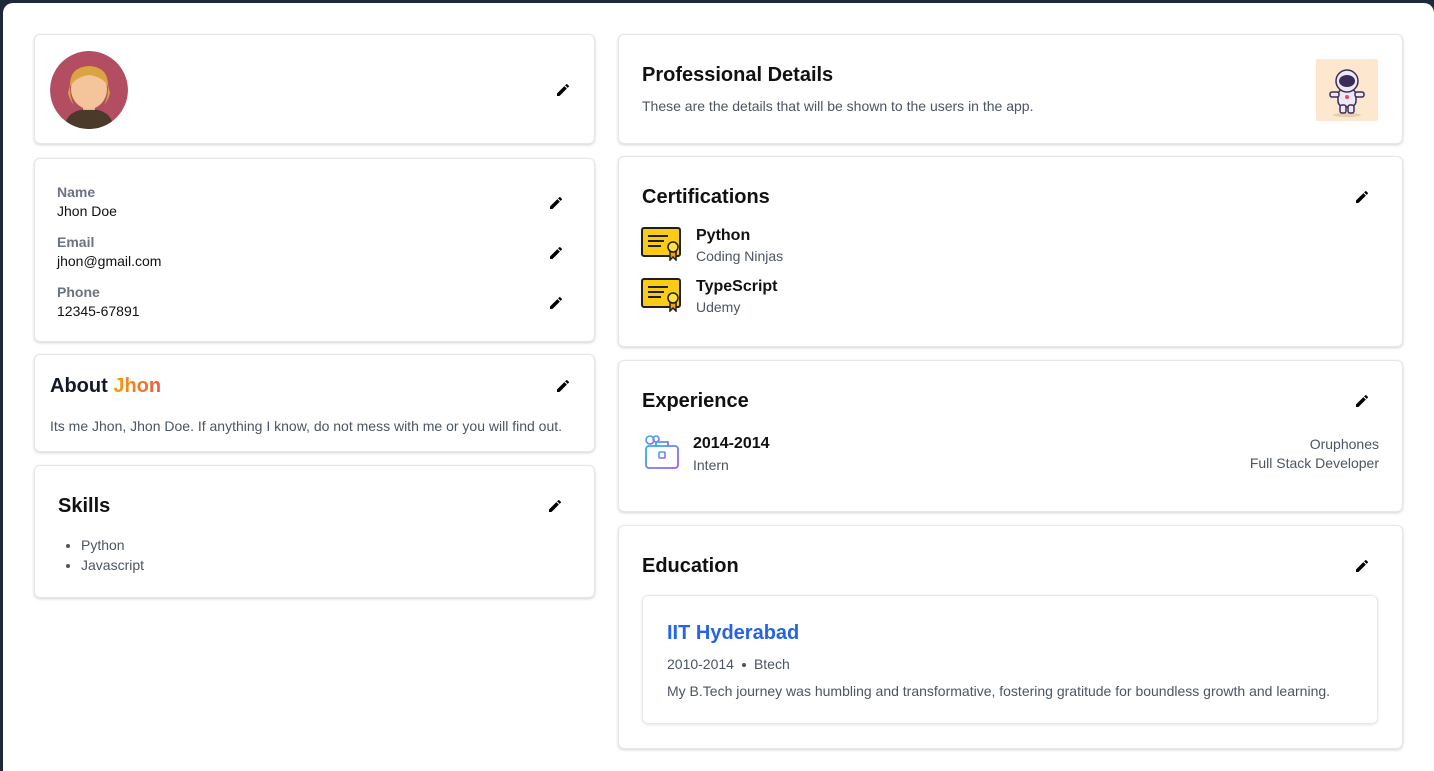 This screenshot has width=1434, height=771. I want to click on astronaut-illustration, so click(1347, 90).